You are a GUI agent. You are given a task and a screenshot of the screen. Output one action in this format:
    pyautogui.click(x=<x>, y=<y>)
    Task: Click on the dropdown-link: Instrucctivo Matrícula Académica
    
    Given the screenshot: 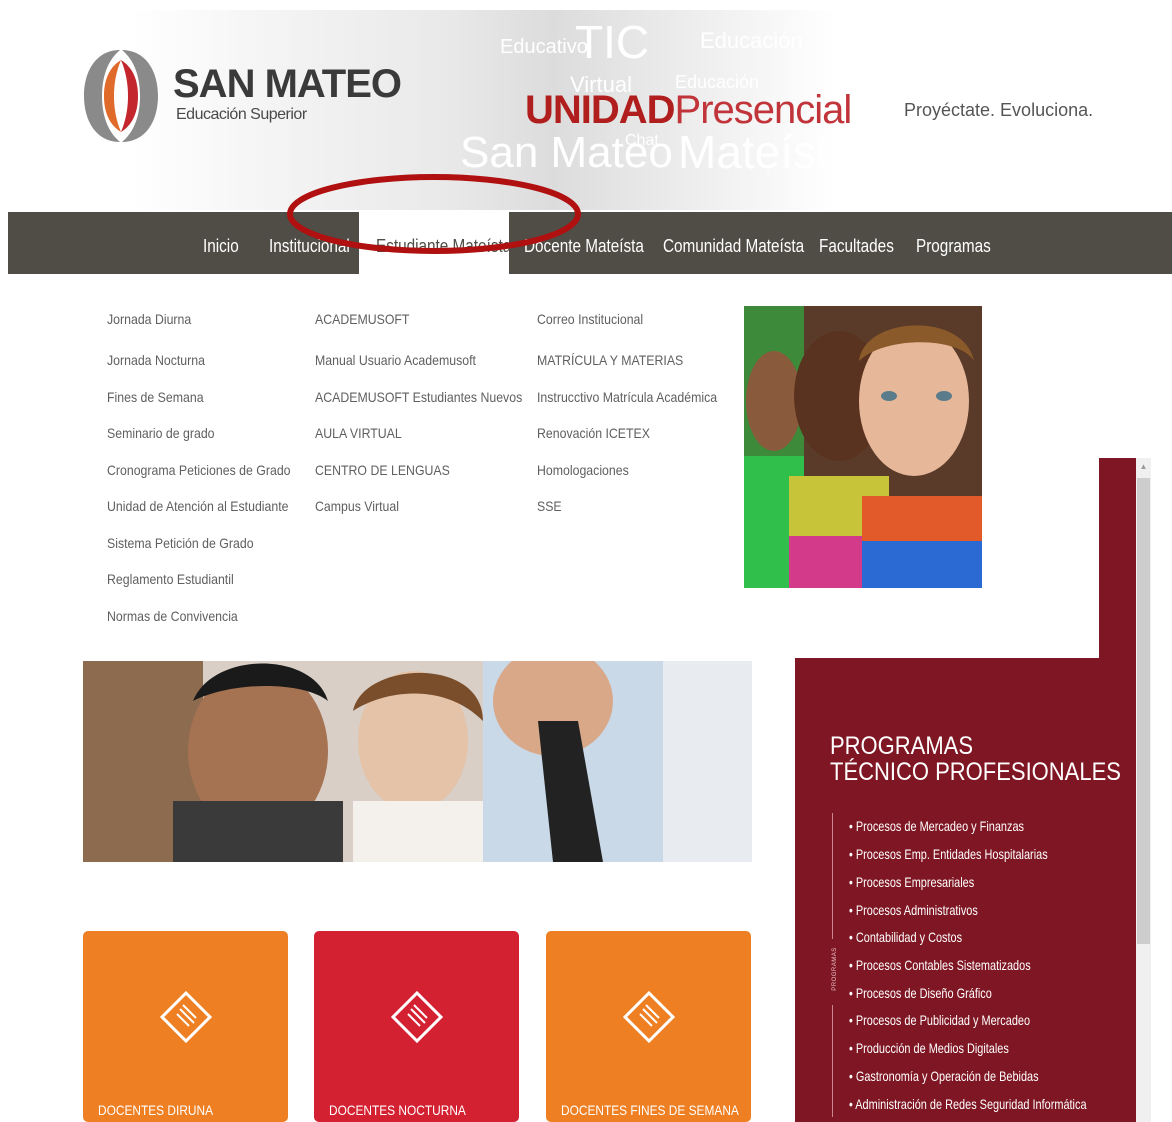 What is the action you would take?
    pyautogui.click(x=627, y=397)
    